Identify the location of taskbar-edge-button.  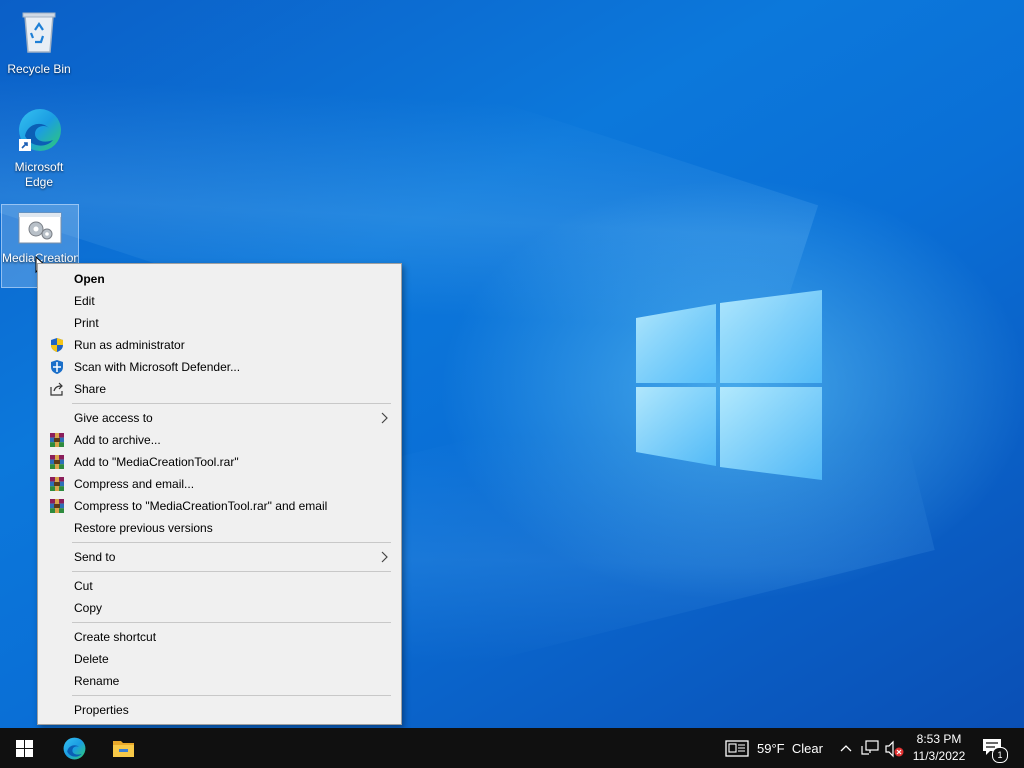
(74, 748).